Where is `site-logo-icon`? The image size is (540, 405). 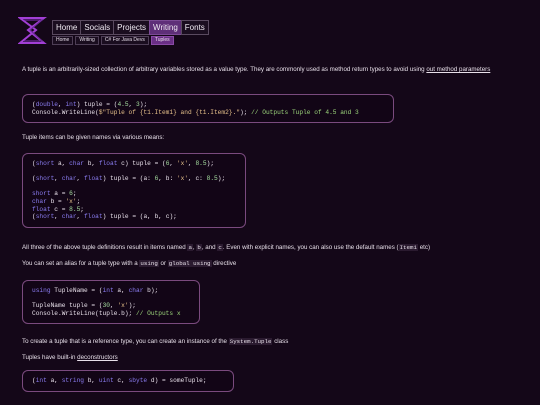
site-logo-icon is located at coordinates (33, 31).